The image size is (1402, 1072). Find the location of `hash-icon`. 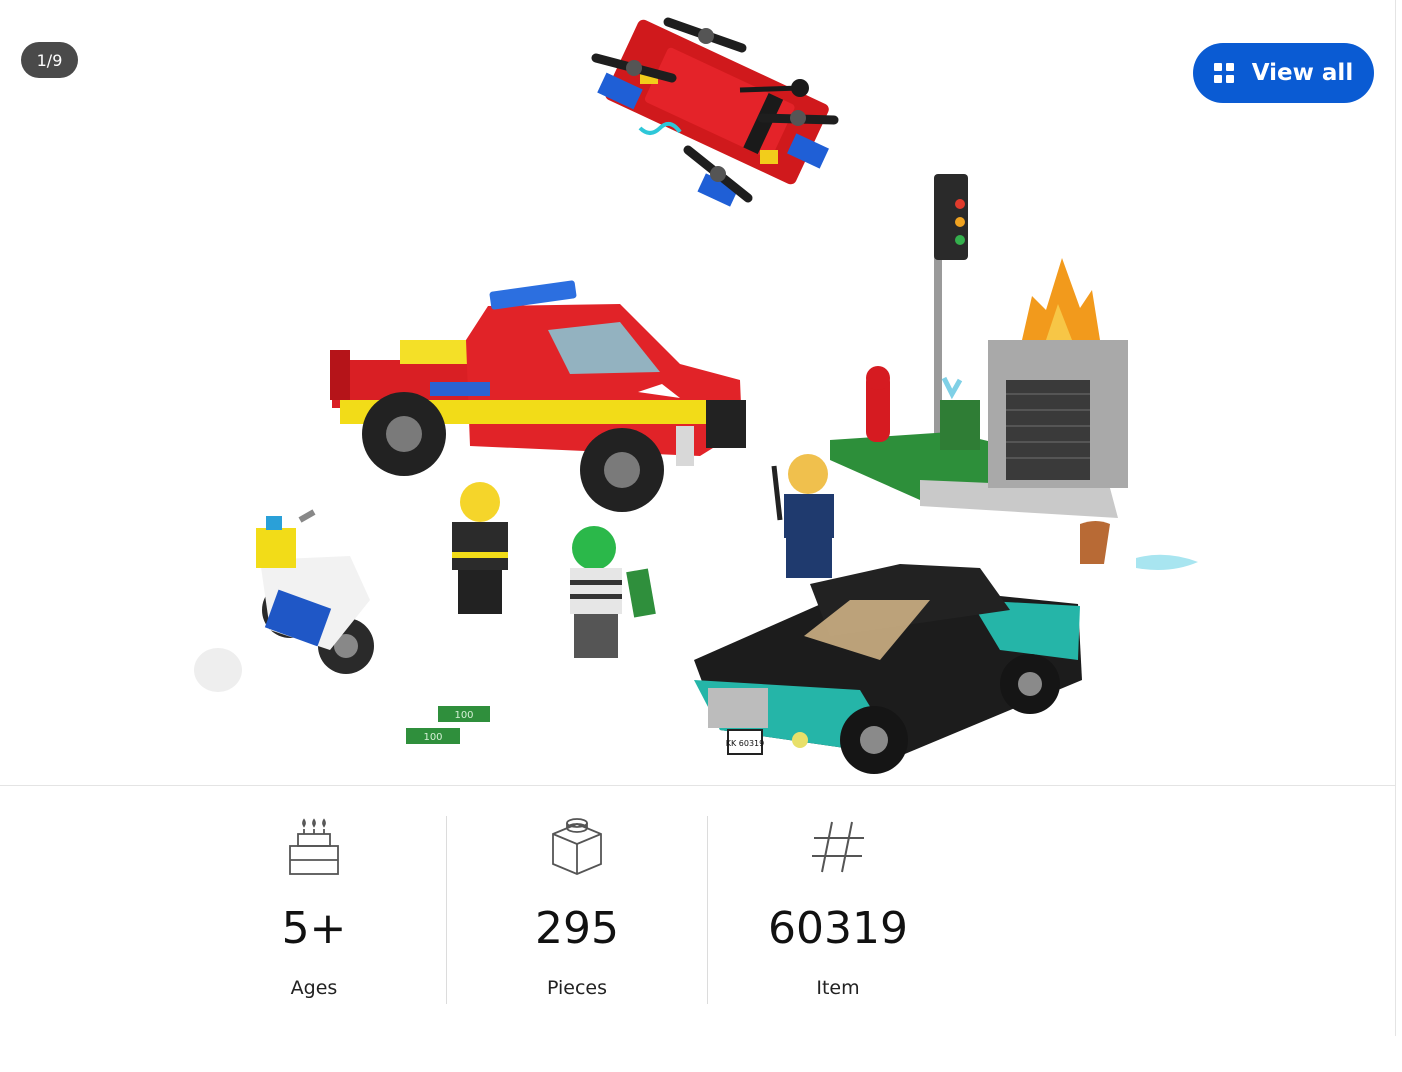

hash-icon is located at coordinates (838, 847).